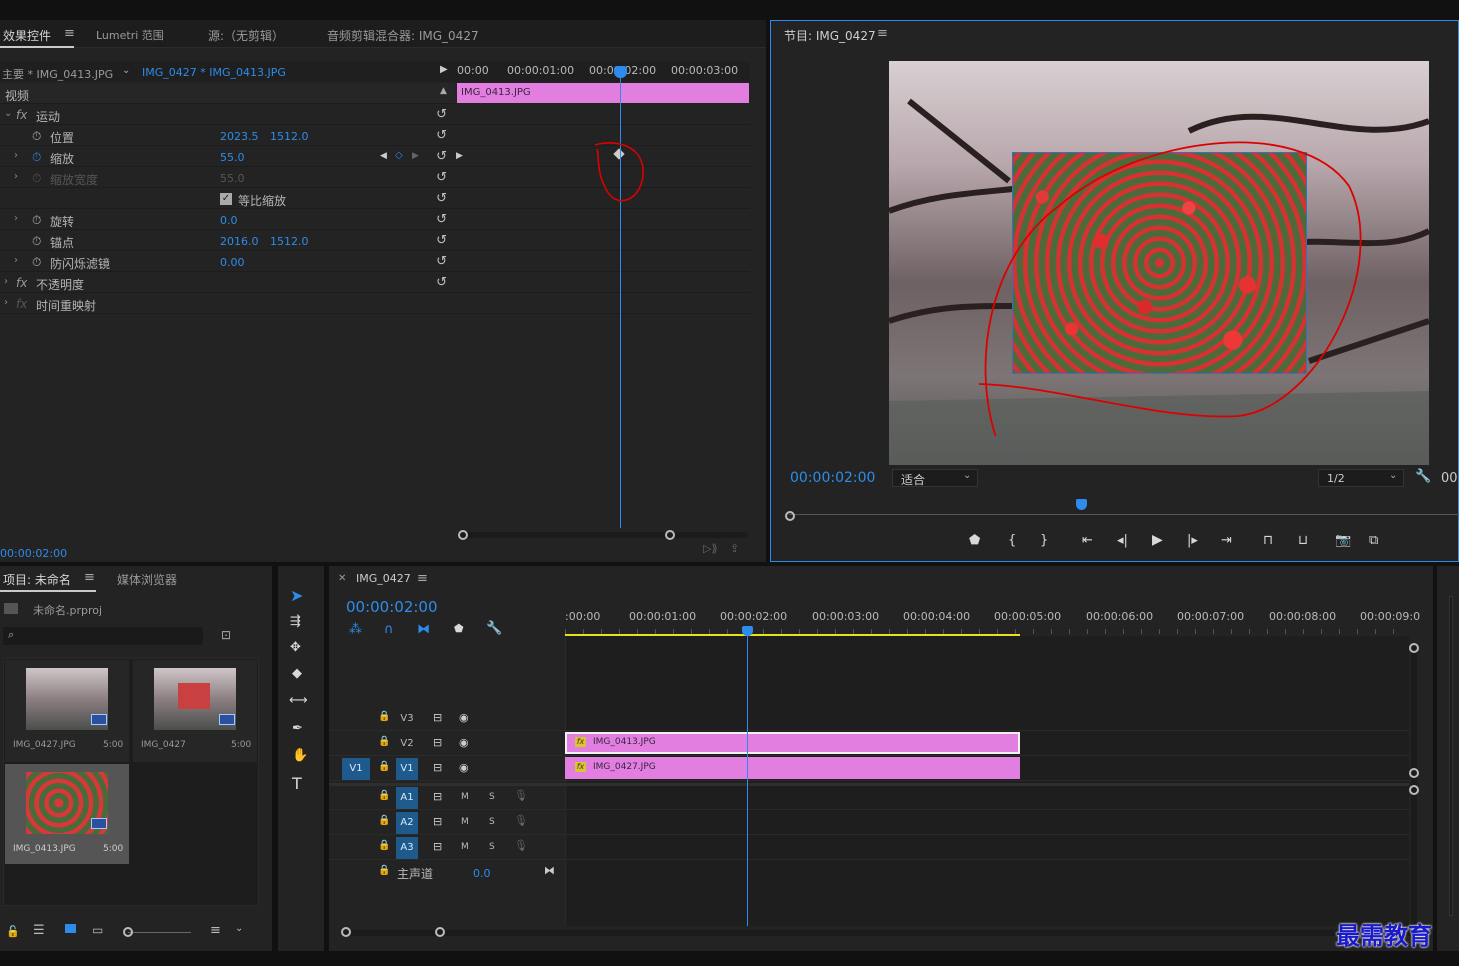 Image resolution: width=1459 pixels, height=966 pixels. Describe the element at coordinates (1087, 540) in the screenshot. I see `go-to-in-icon: ⇤` at that location.